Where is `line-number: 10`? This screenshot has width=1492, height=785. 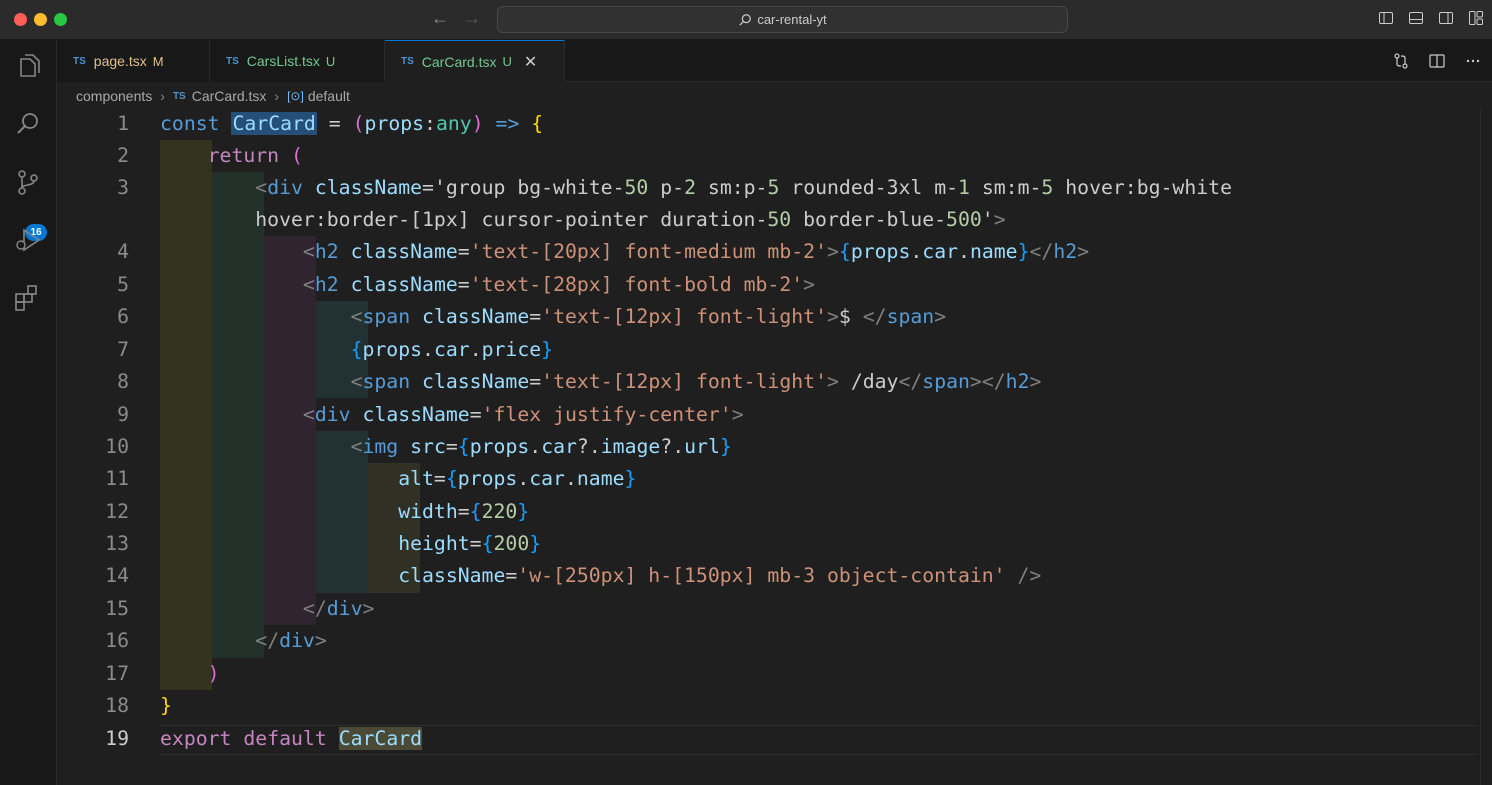 line-number: 10 is located at coordinates (117, 446).